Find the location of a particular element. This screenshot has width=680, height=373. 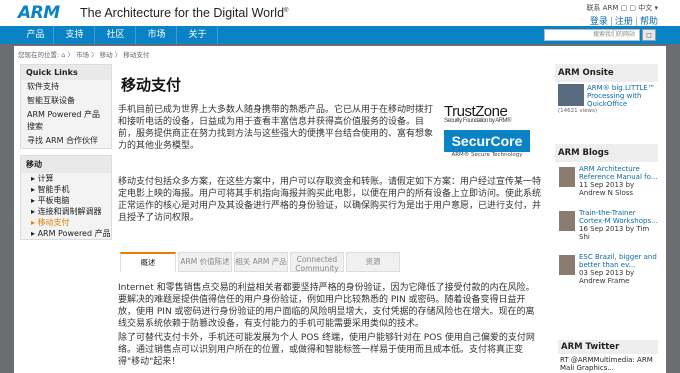

sidebar-item-modems: ▸ 连接和调制解调器 is located at coordinates (66, 211).